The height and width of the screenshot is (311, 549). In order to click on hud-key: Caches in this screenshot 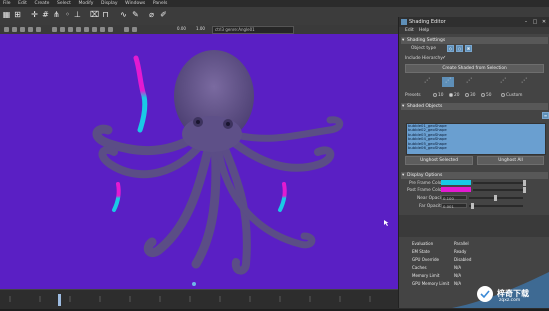, I will do `click(419, 267)`.